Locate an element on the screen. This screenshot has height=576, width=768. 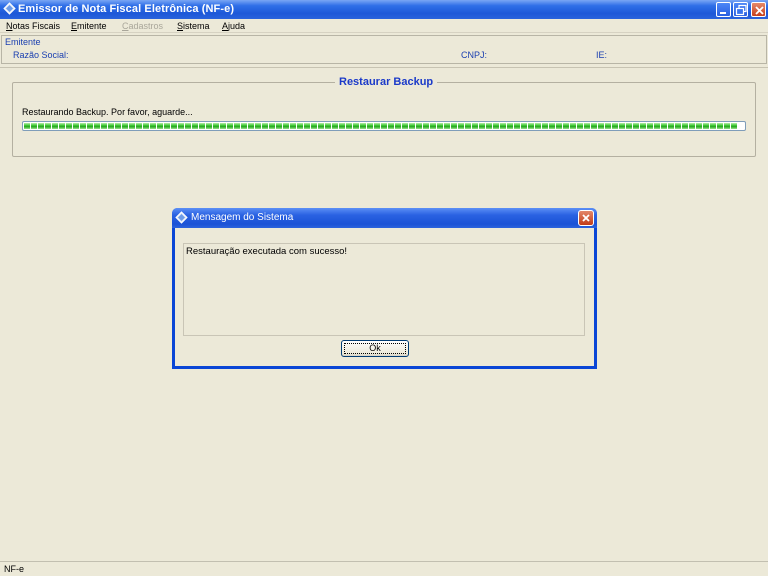
menu-emitente: Emitente is located at coordinates (89, 26).